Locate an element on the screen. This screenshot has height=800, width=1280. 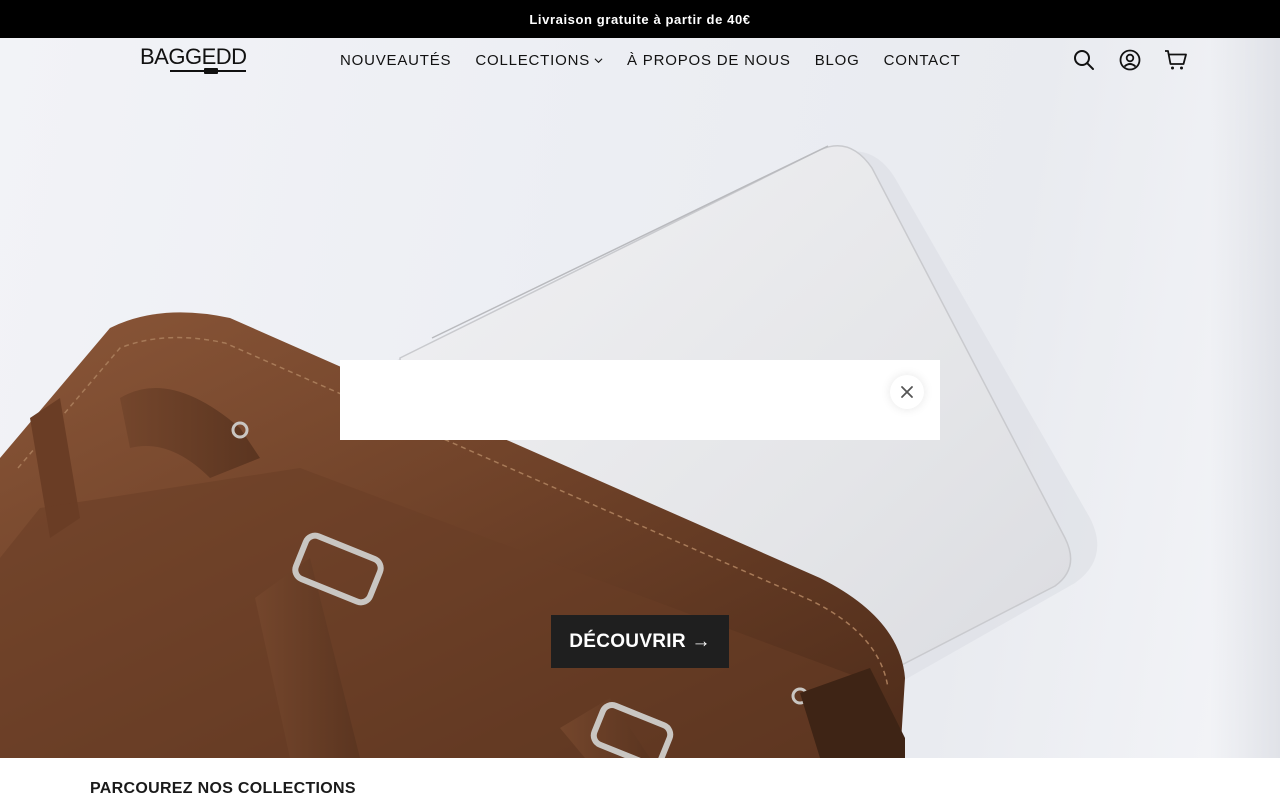
nav-item-a-propos: À PROPOS DE NOUS is located at coordinates (709, 60).